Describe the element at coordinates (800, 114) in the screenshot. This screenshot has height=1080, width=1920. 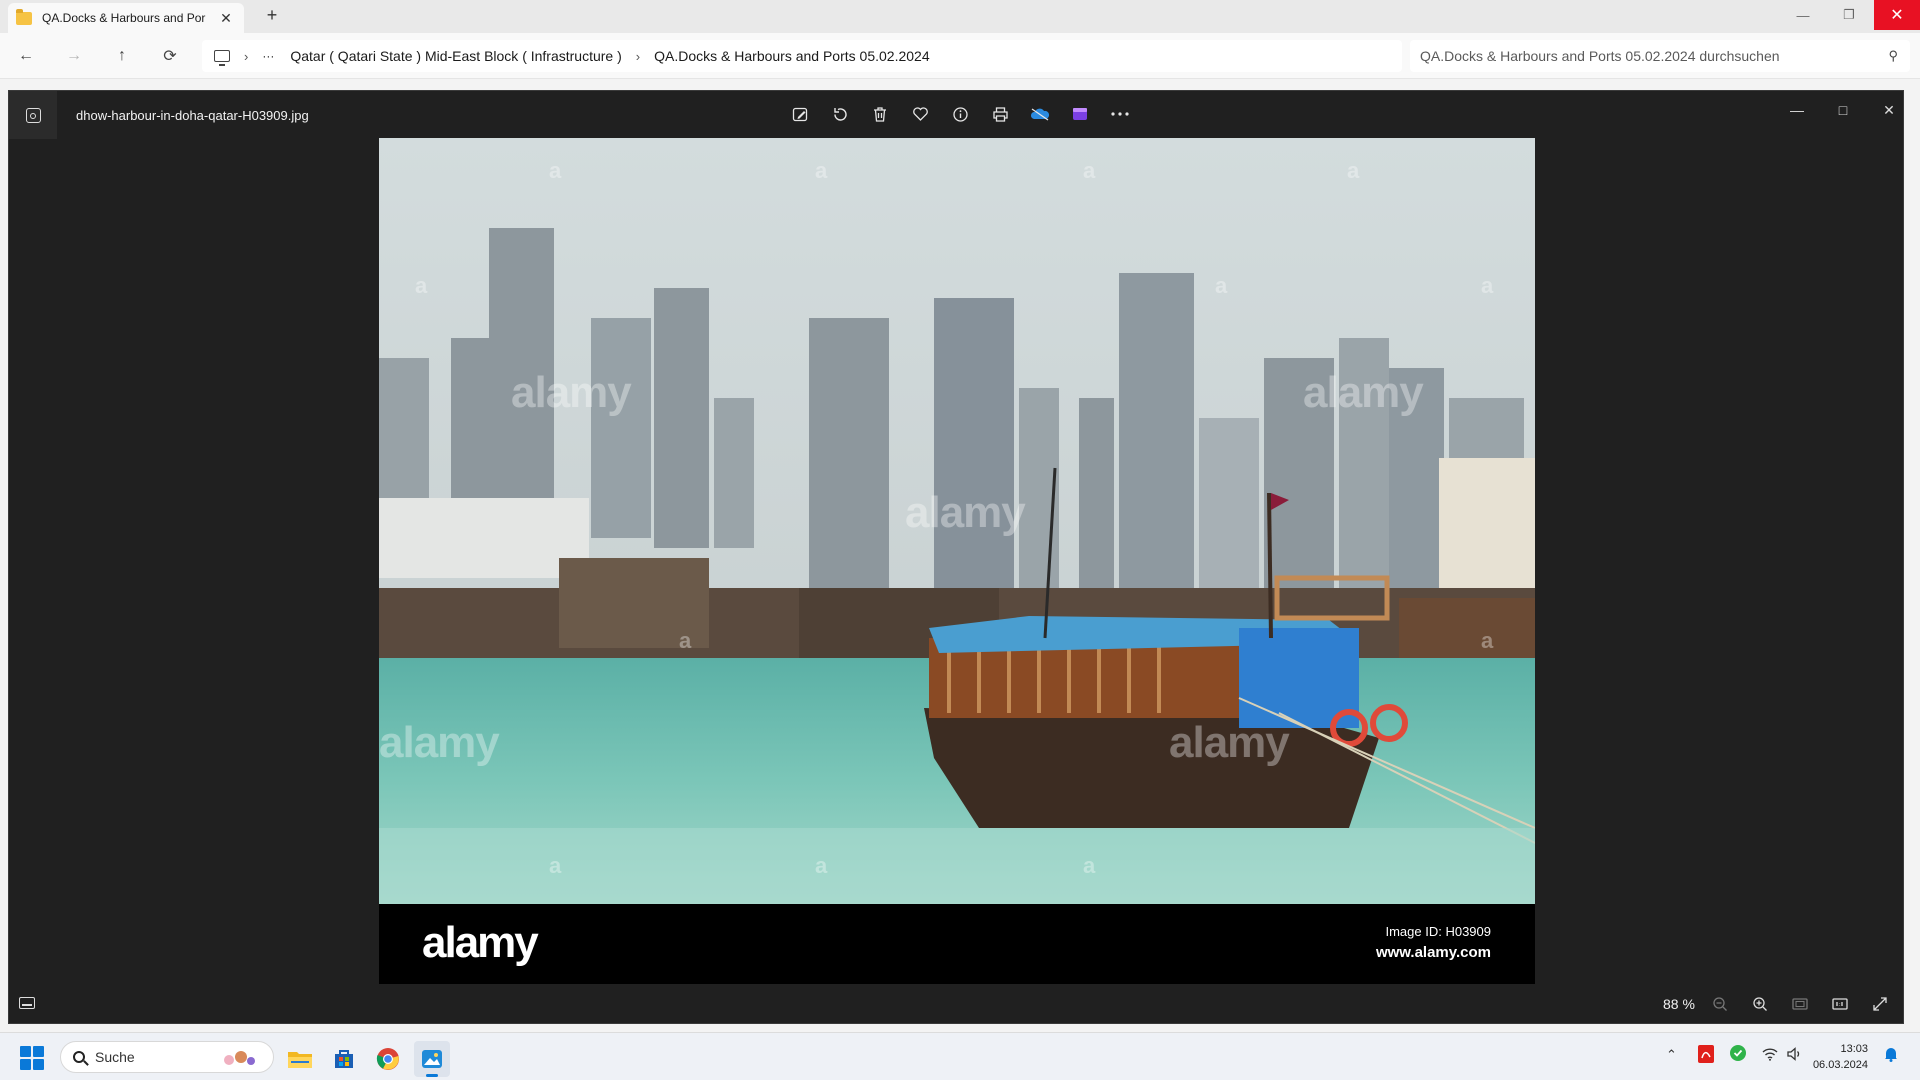
I see `edit-icon` at that location.